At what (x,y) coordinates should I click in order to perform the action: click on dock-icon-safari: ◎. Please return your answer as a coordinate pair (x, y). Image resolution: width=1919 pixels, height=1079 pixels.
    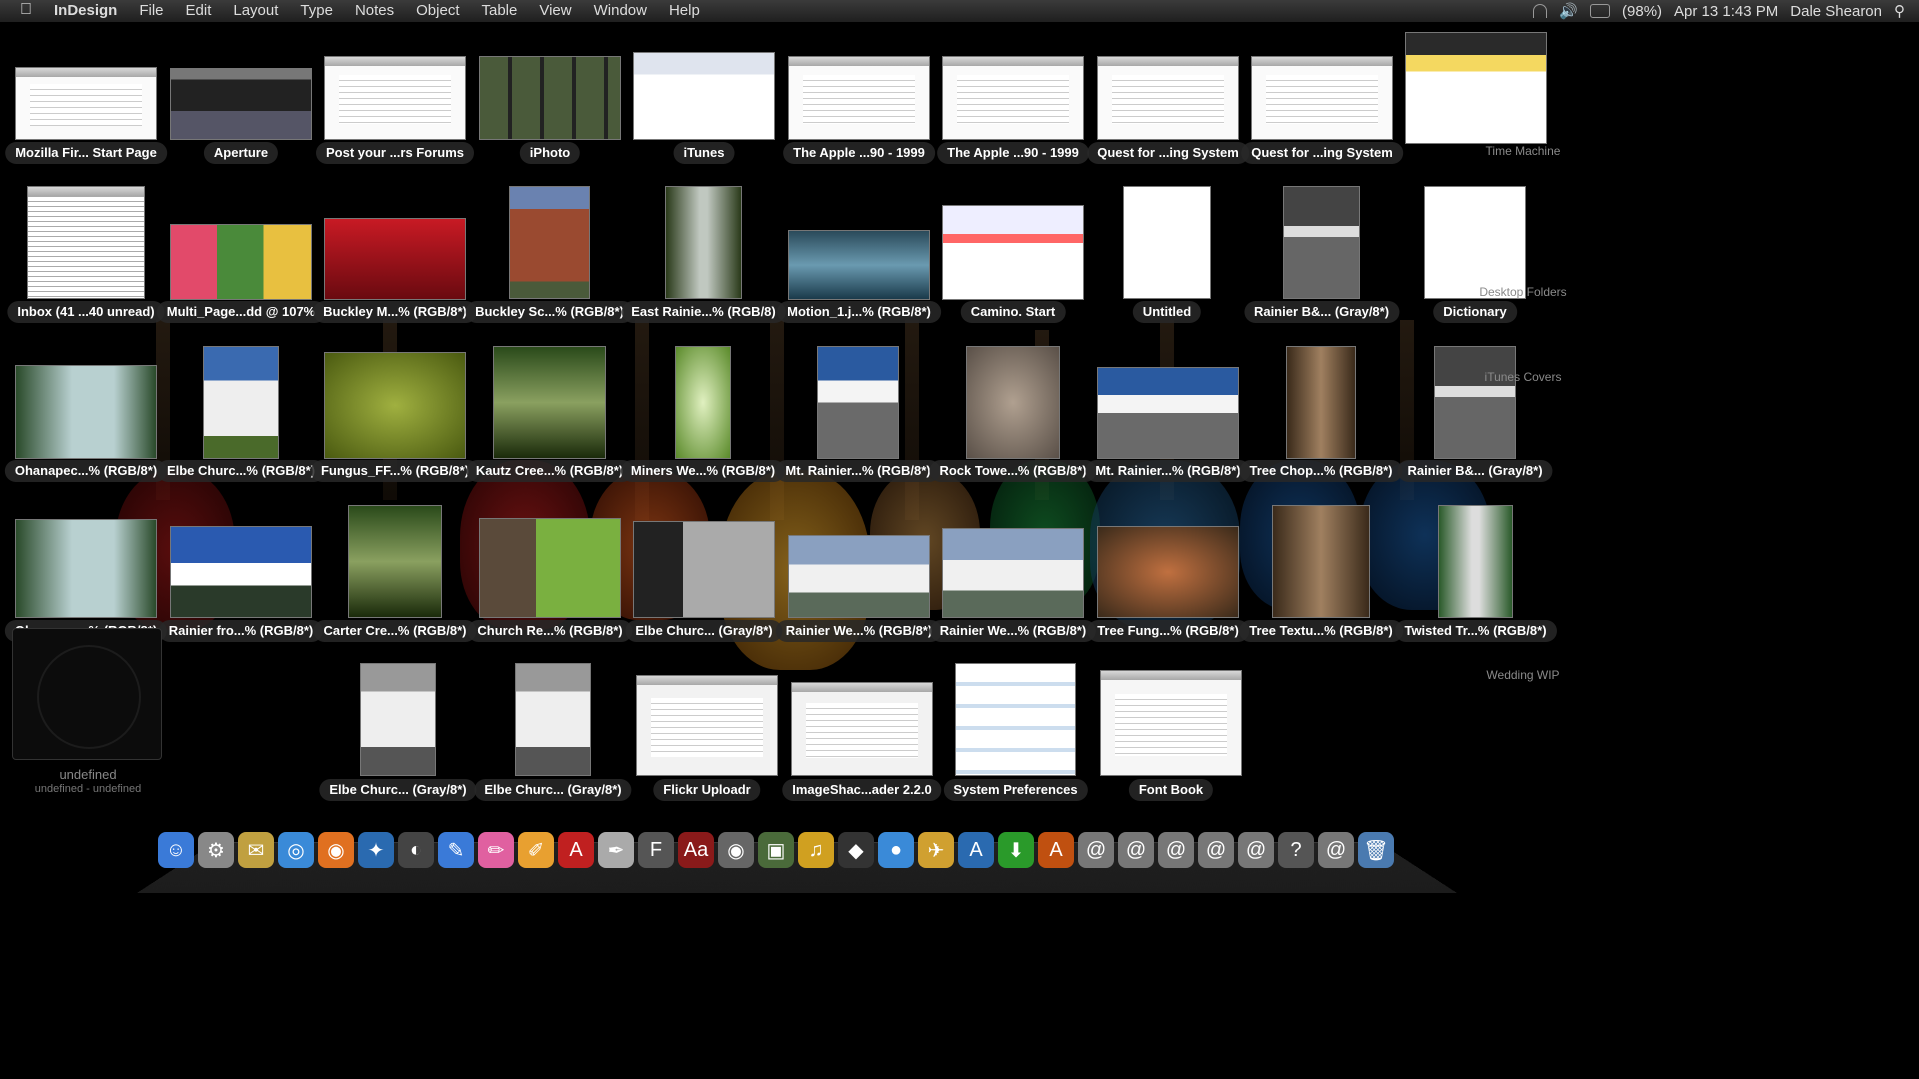
    Looking at the image, I should click on (296, 850).